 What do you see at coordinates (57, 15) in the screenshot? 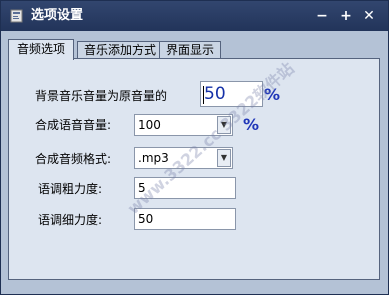
I see `window-title: 选项设置` at bounding box center [57, 15].